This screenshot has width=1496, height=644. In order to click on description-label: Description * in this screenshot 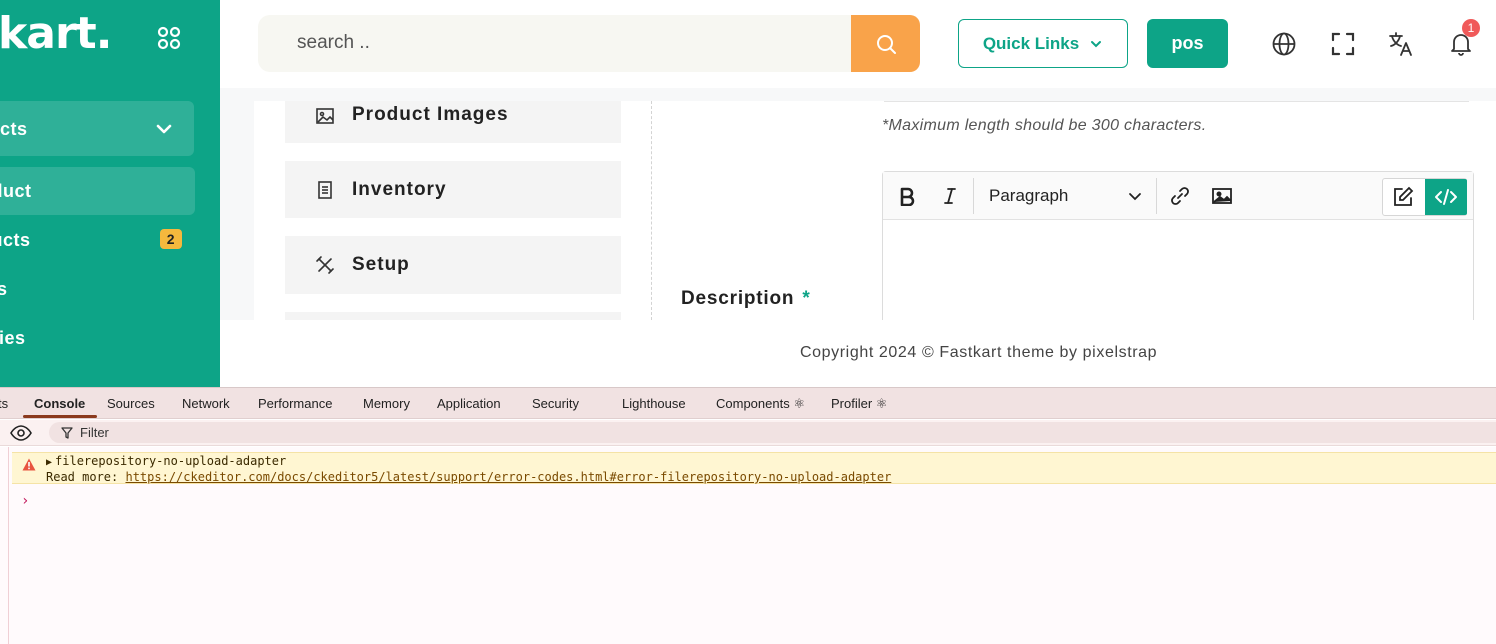, I will do `click(746, 299)`.